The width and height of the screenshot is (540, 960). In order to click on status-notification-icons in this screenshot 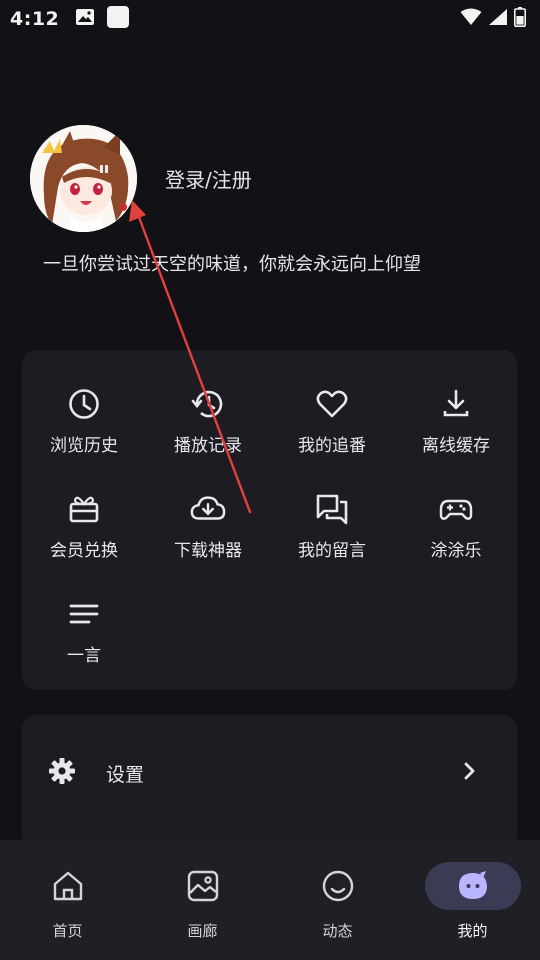, I will do `click(102, 19)`.